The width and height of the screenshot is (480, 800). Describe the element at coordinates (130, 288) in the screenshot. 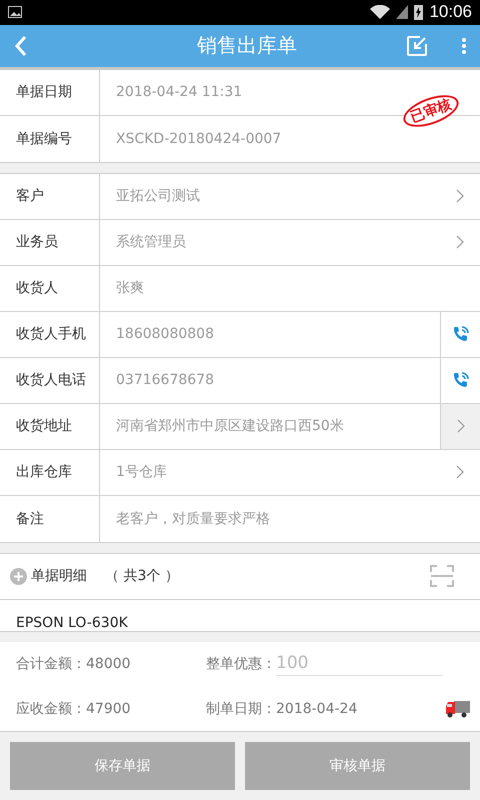

I see `field-value: 张爽` at that location.